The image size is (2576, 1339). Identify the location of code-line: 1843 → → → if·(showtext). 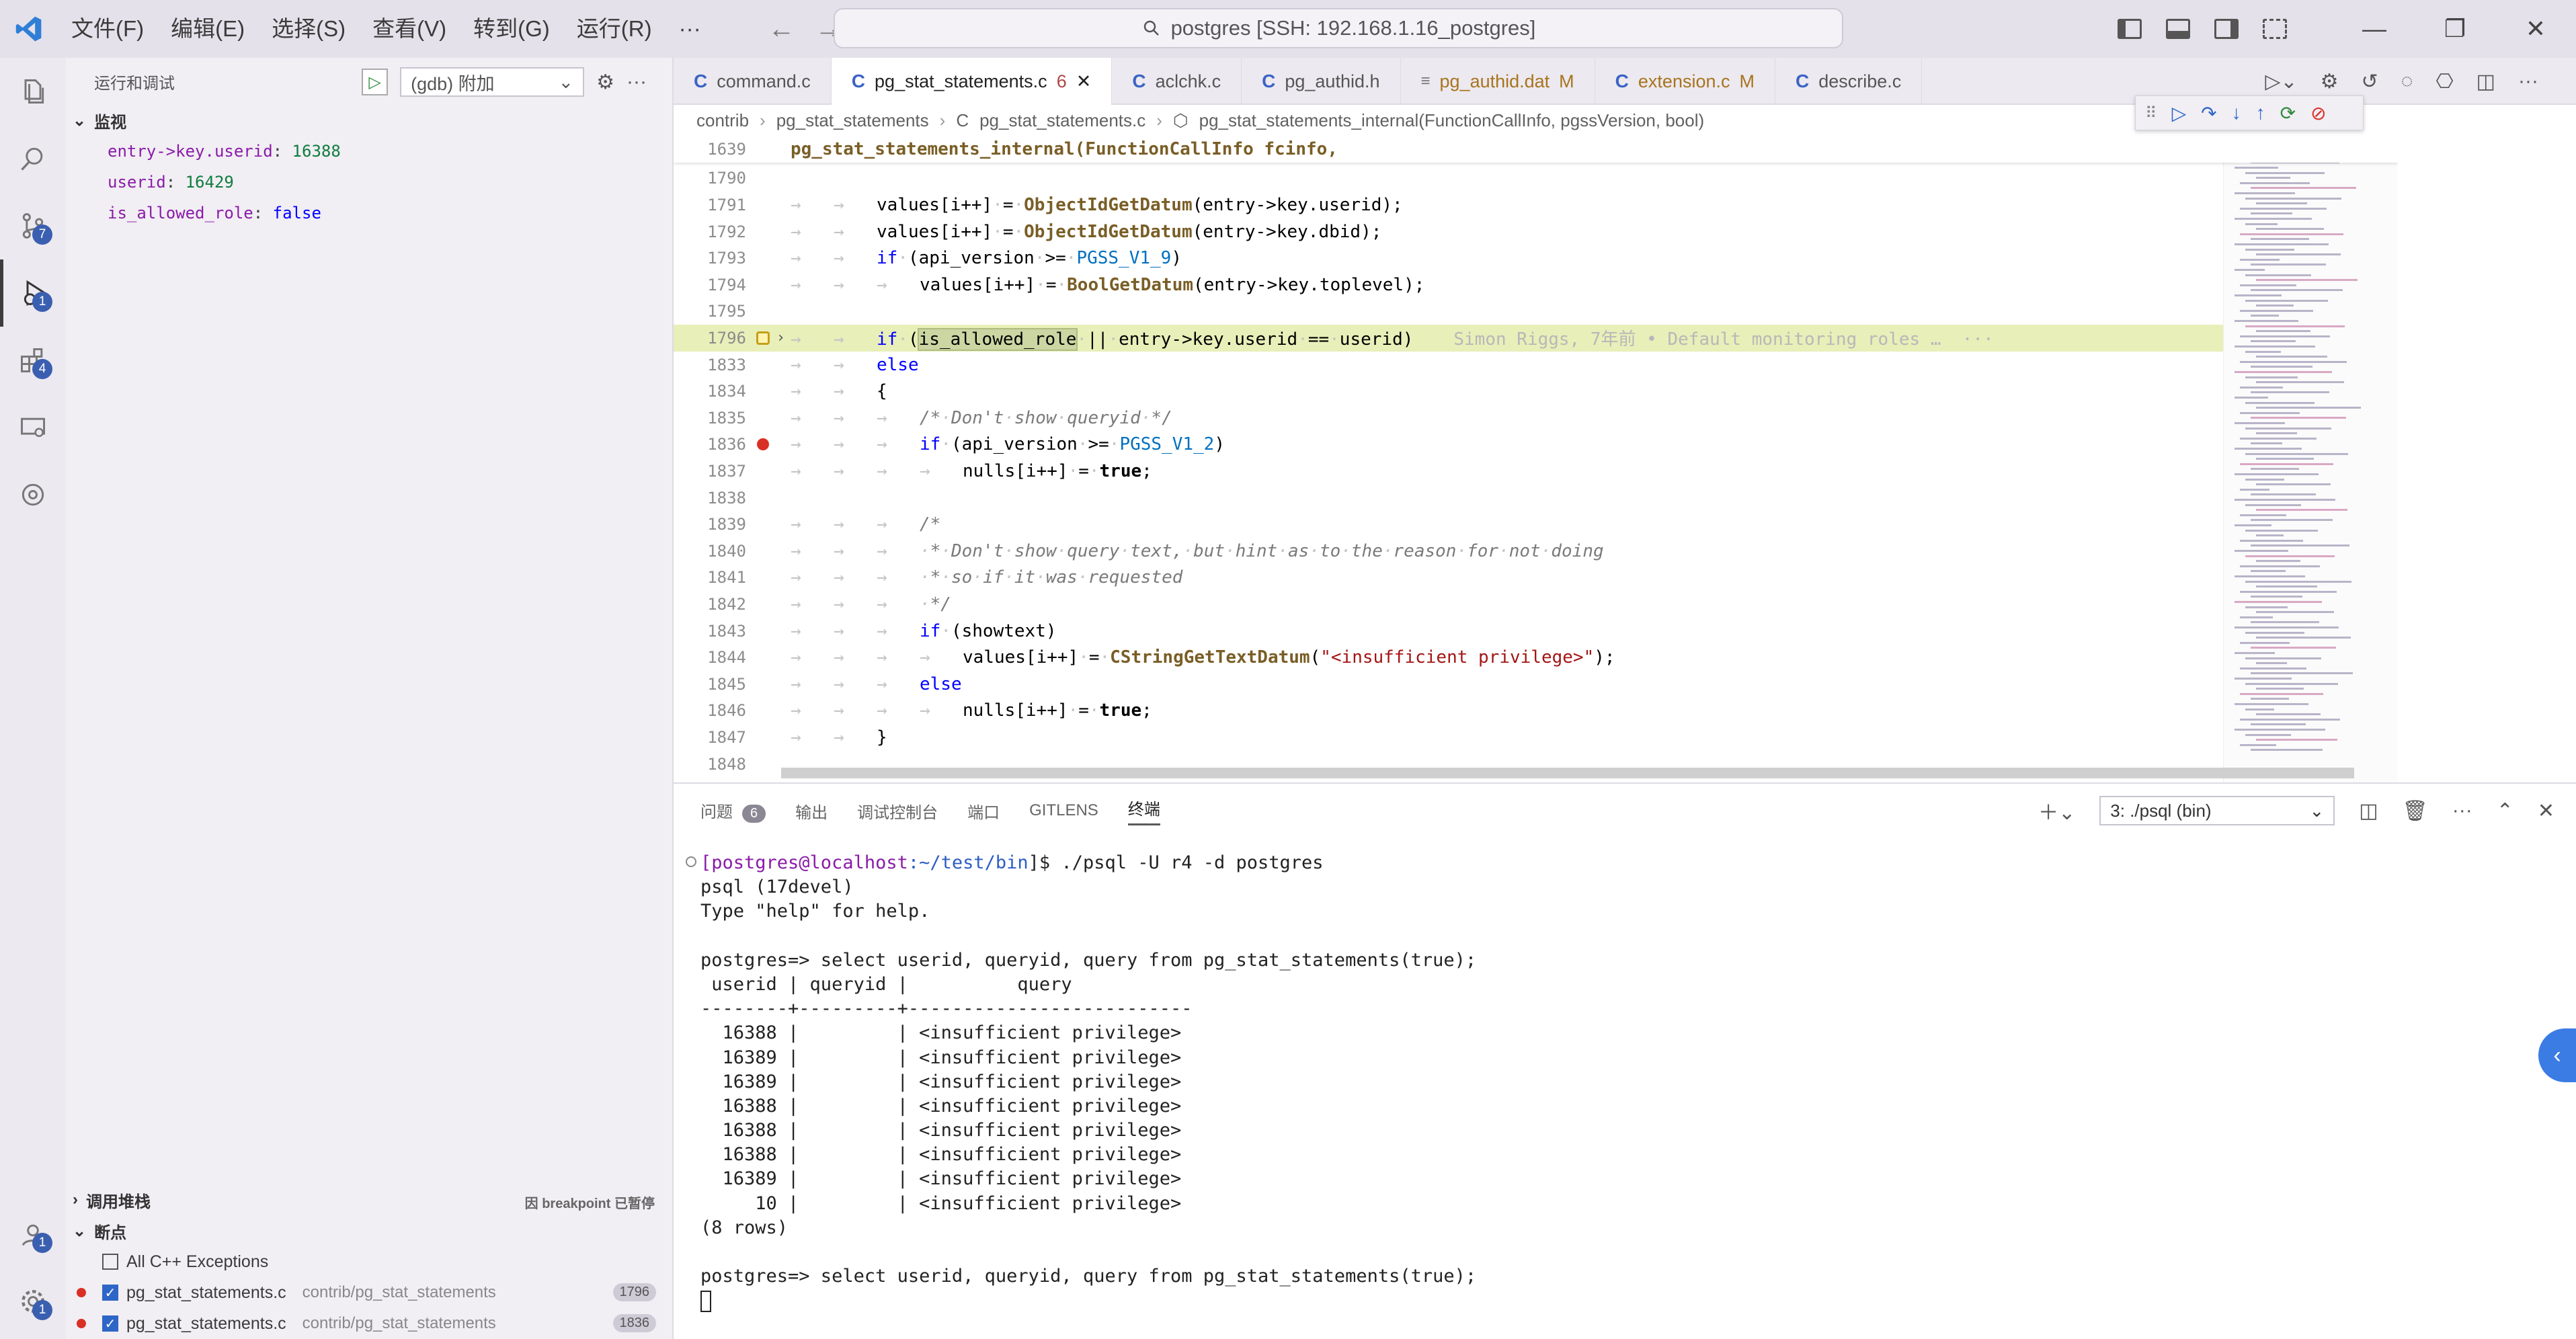
(1536, 631).